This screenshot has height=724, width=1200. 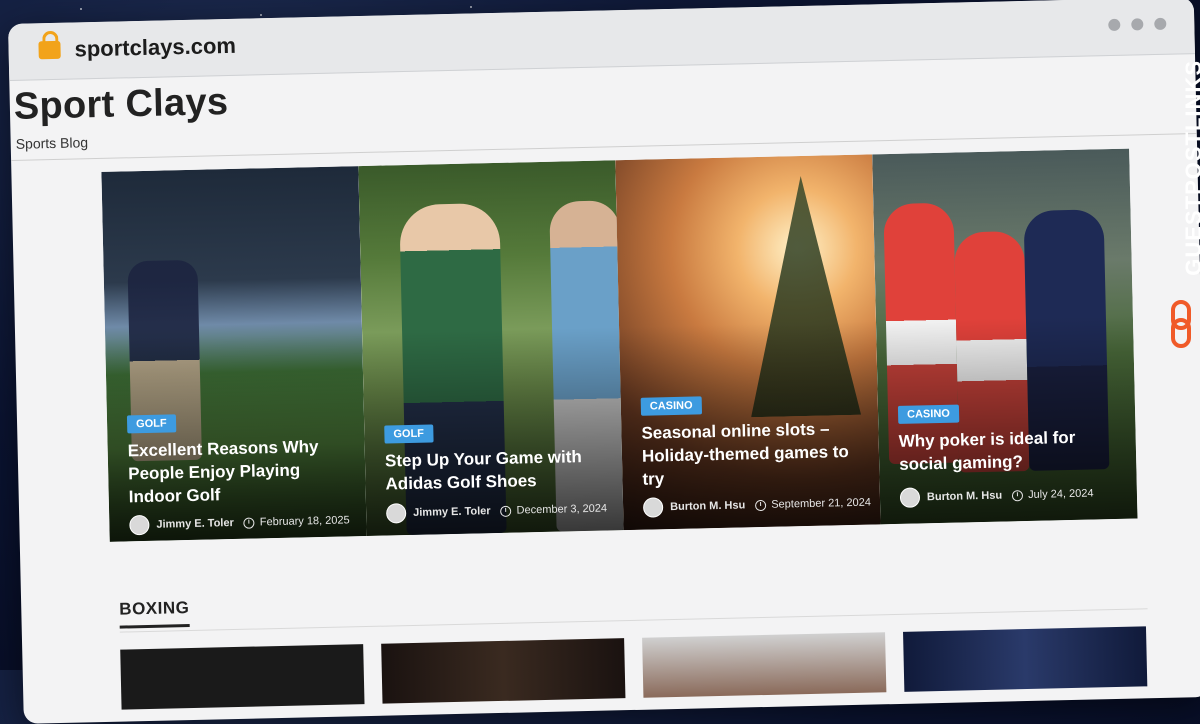 What do you see at coordinates (52, 143) in the screenshot?
I see `site-tagline: Sports Blog` at bounding box center [52, 143].